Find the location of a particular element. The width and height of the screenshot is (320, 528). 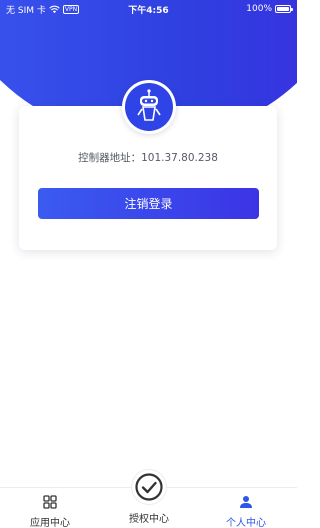

status-bar: 无 SIM 卡 VPN 下午4:56 100% is located at coordinates (148, 9).